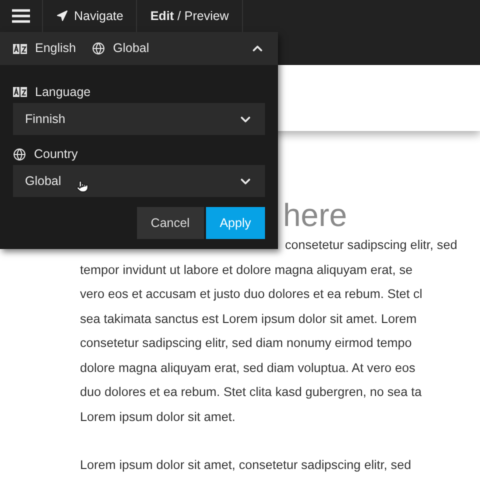 This screenshot has height=480, width=480. I want to click on menu-icon, so click(21, 16).